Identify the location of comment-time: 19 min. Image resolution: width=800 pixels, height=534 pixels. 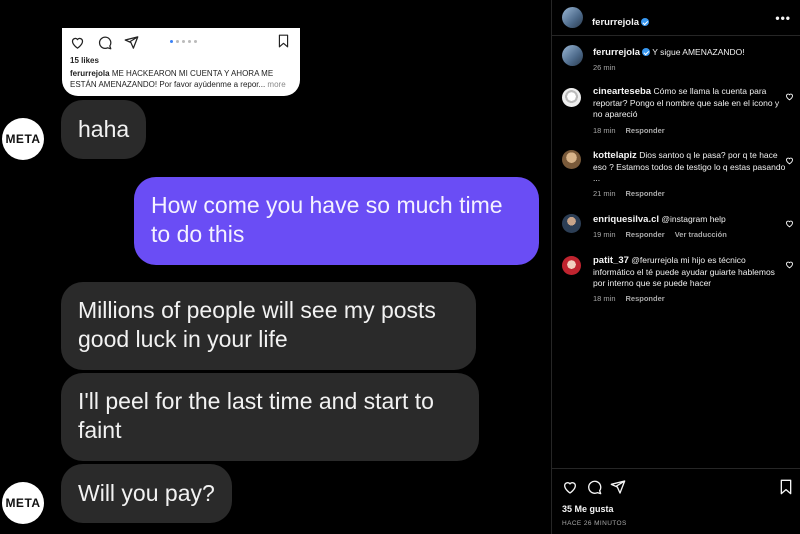
(604, 234).